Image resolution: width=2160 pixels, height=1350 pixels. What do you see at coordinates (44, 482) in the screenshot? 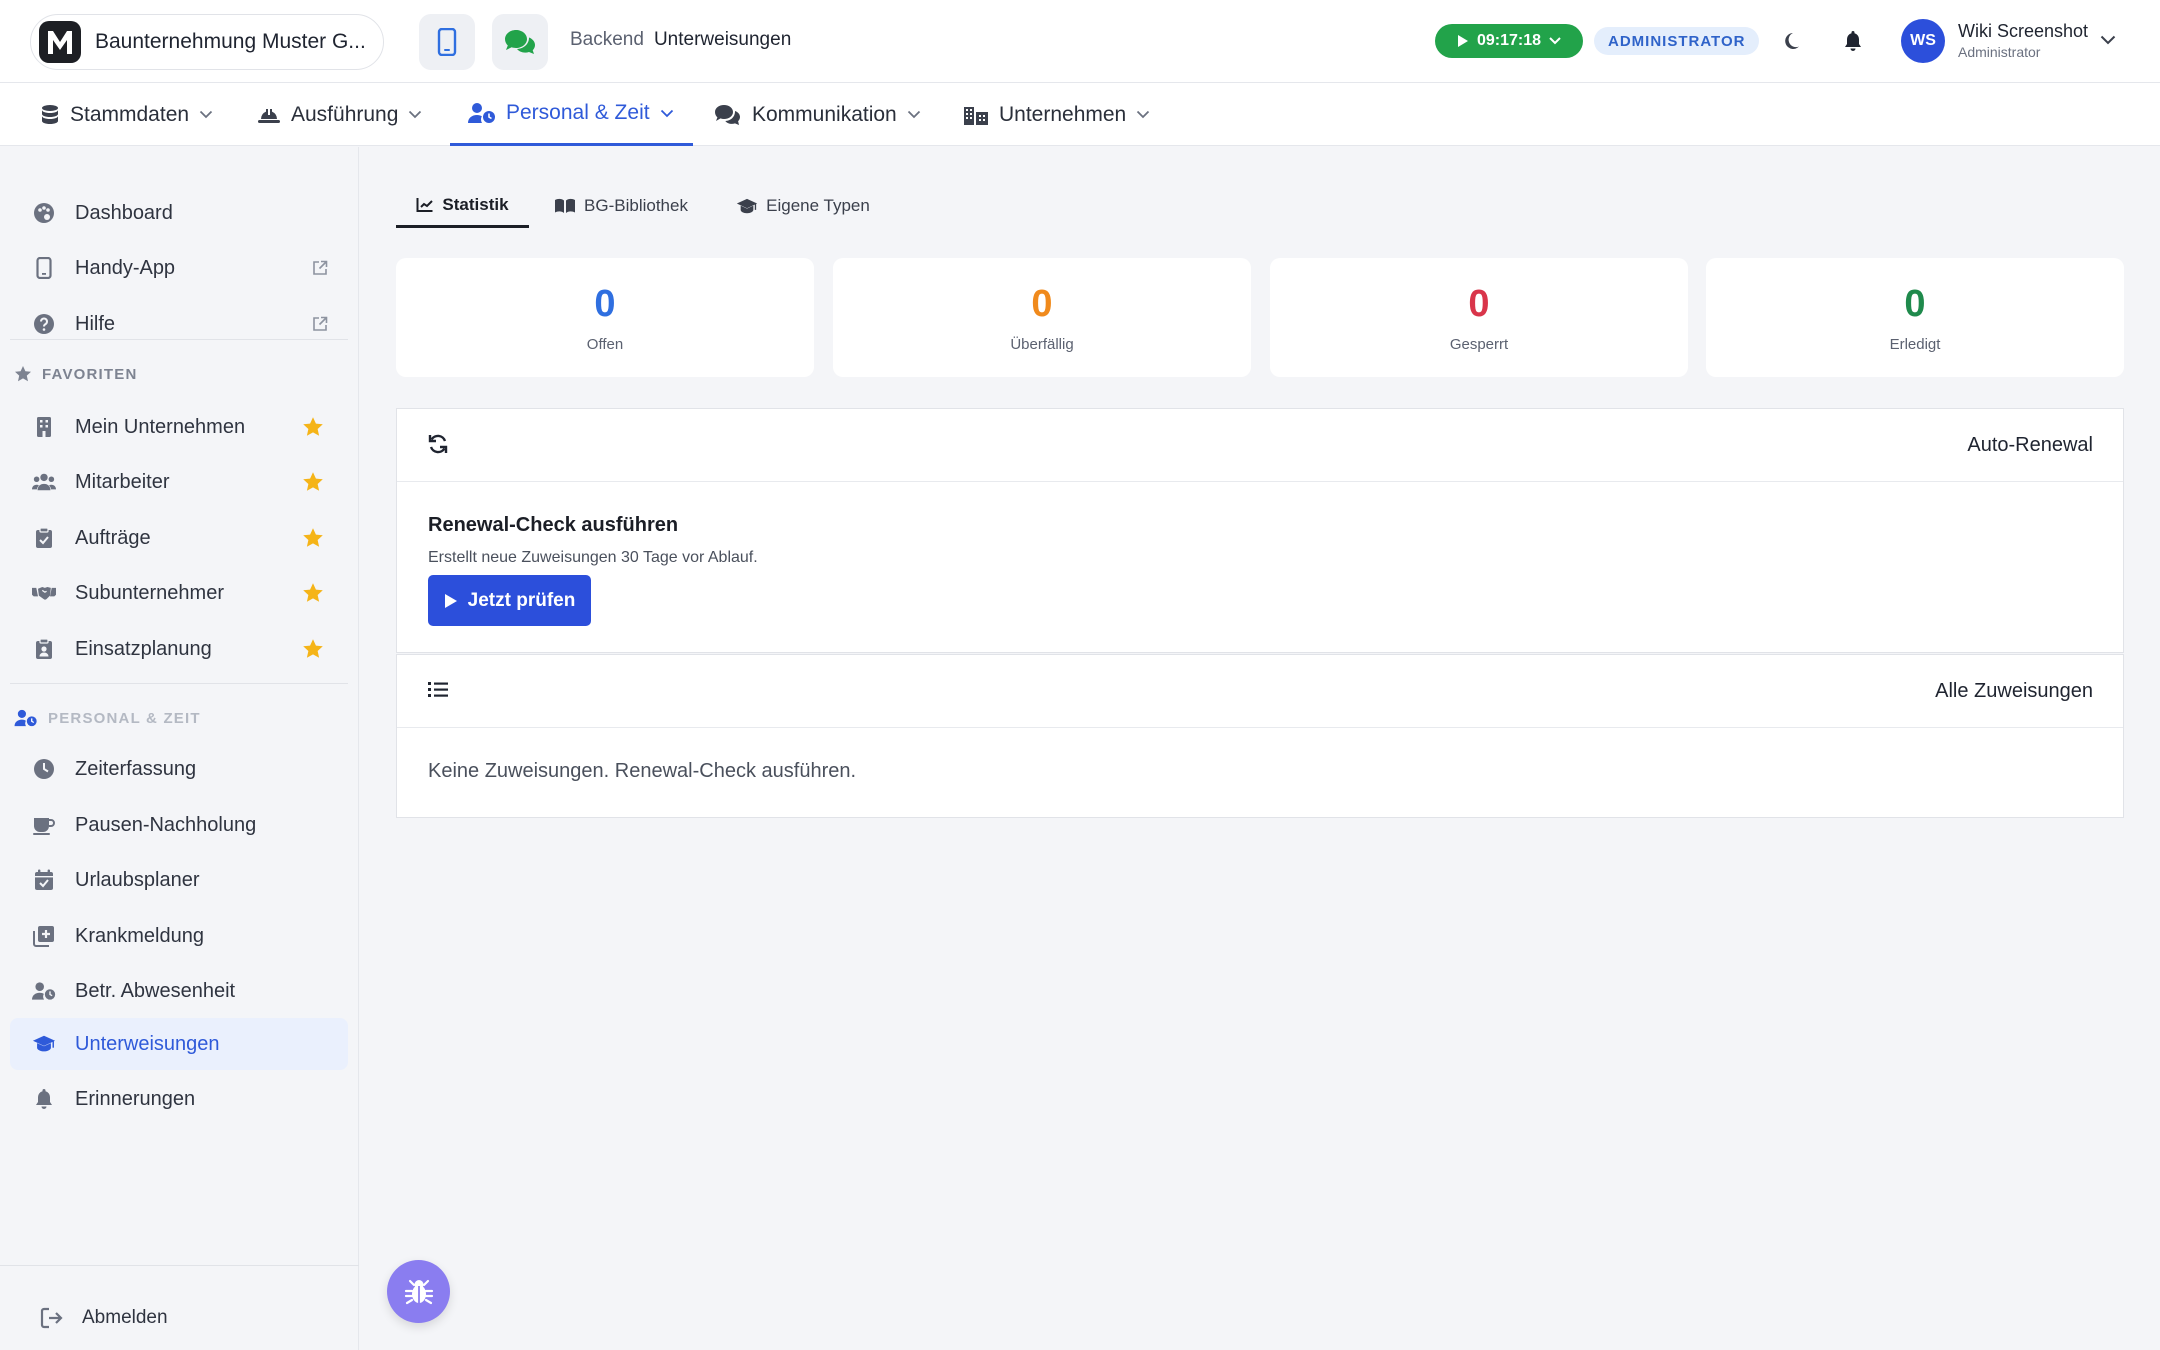
I see `users-icon` at bounding box center [44, 482].